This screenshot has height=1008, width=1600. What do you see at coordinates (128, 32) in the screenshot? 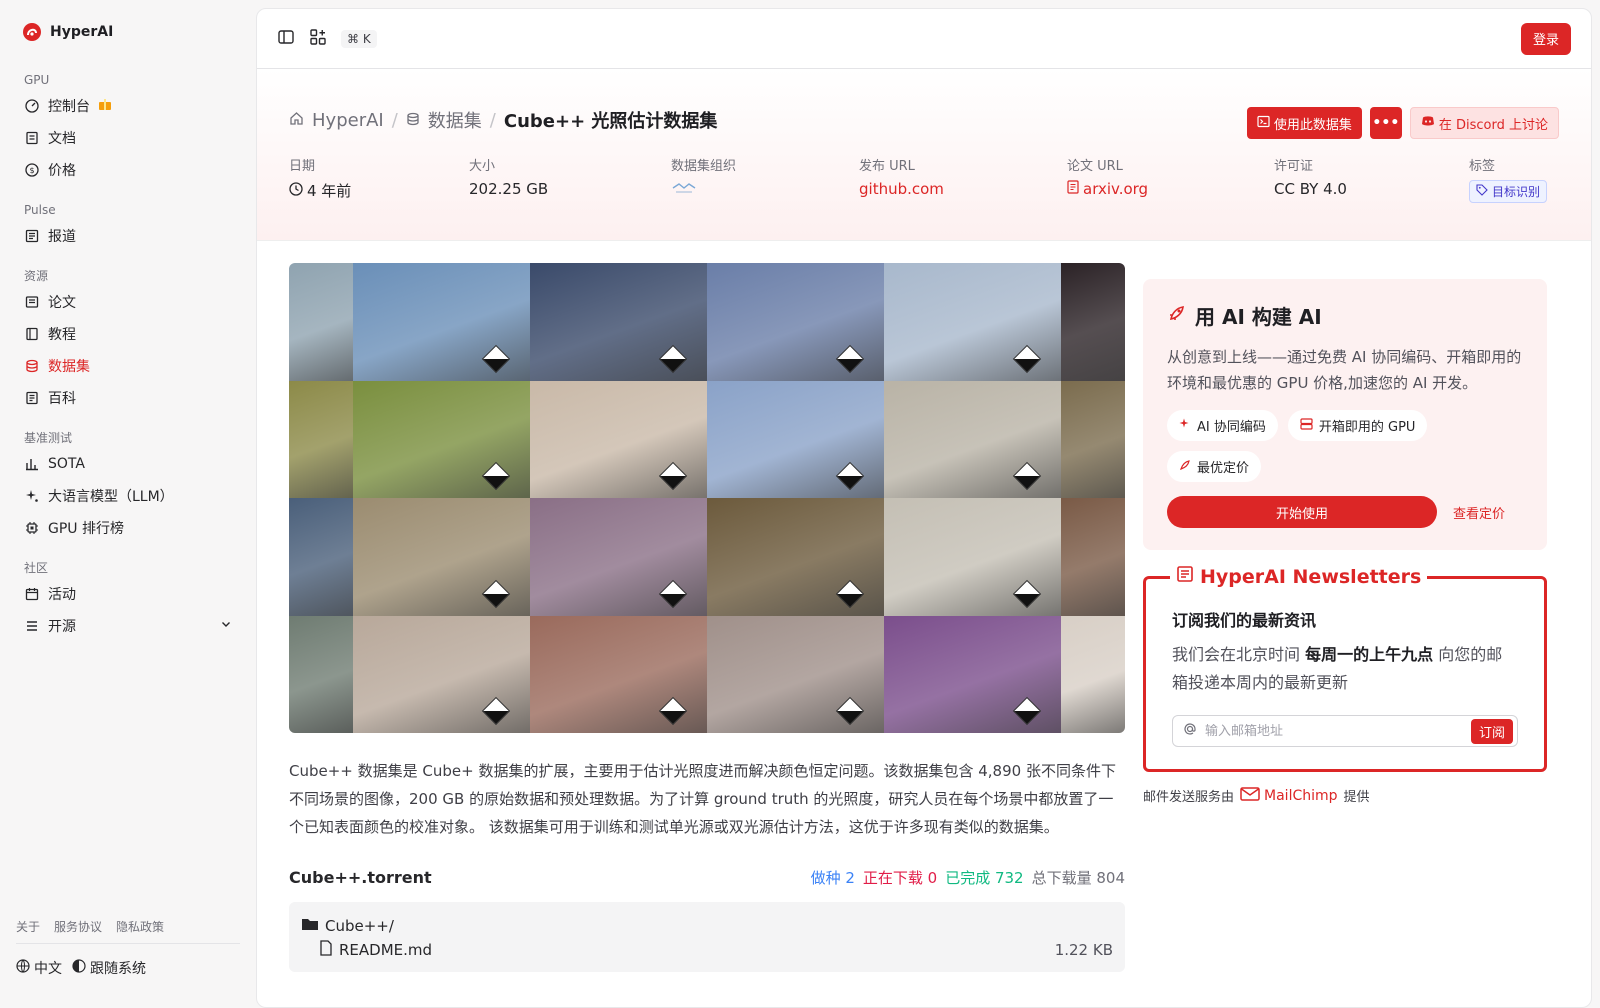
I see `brand: HyperAI` at bounding box center [128, 32].